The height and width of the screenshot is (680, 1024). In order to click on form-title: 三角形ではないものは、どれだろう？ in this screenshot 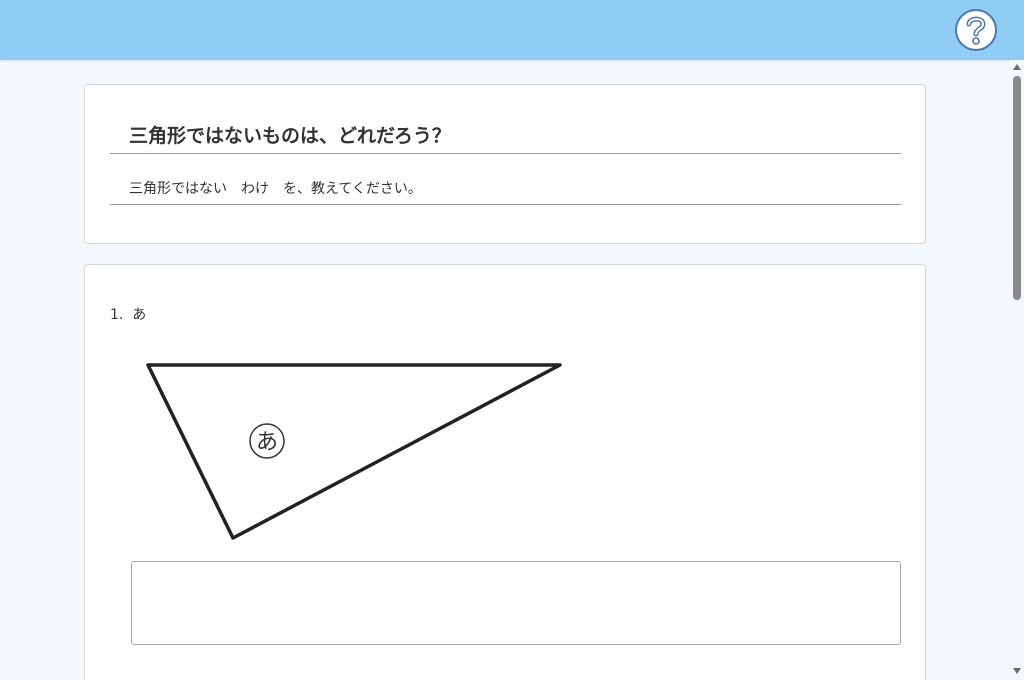, I will do `click(290, 136)`.